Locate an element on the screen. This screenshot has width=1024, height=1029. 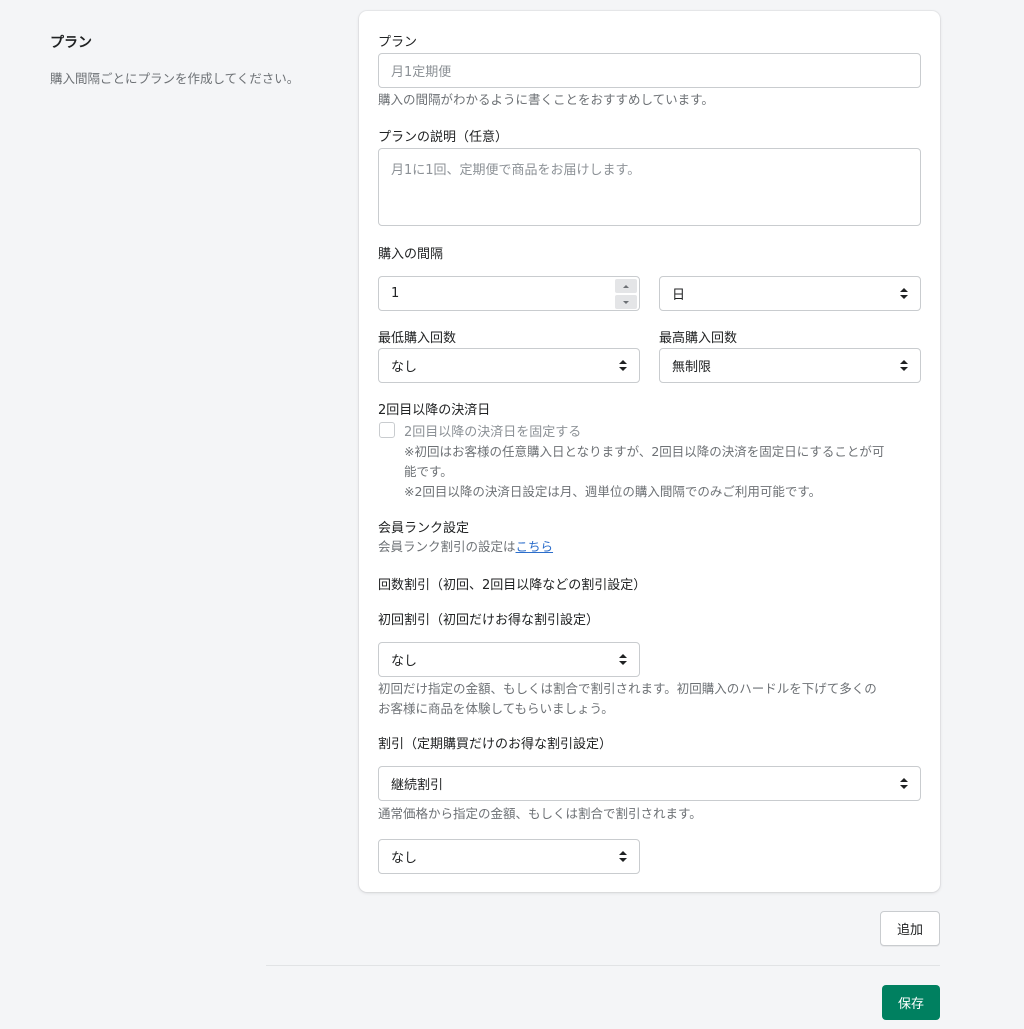
max-purchase-value: 無制限 is located at coordinates (692, 367).